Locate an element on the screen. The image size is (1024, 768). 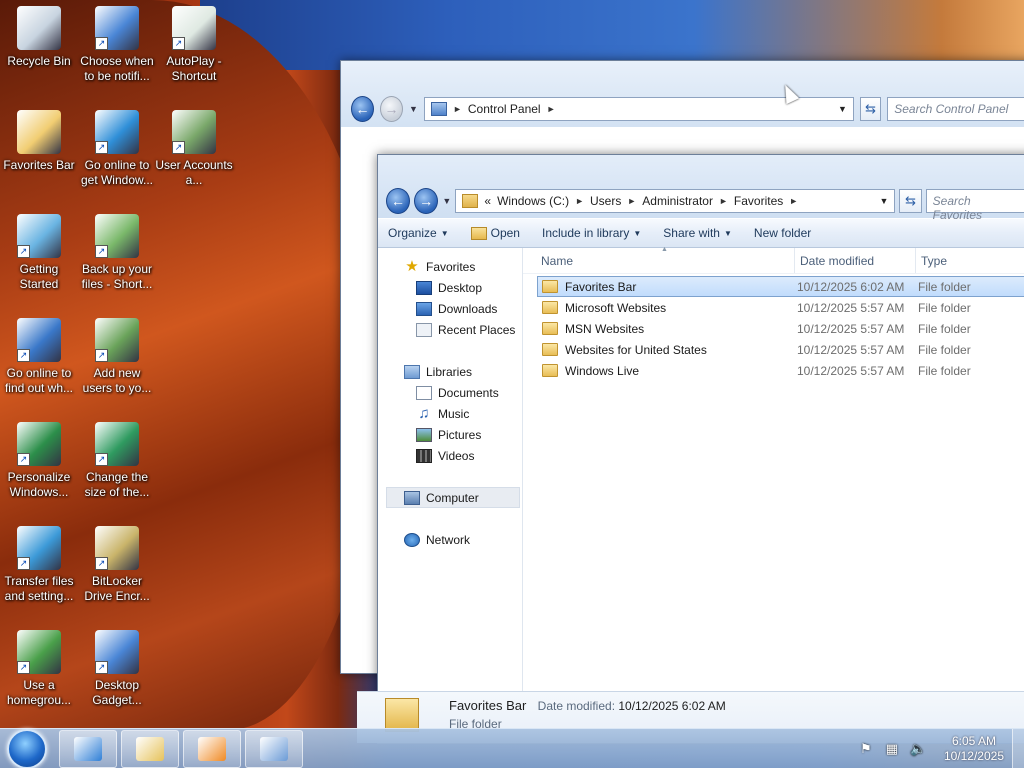
new-folder-button: New folder is located at coordinates (782, 233).